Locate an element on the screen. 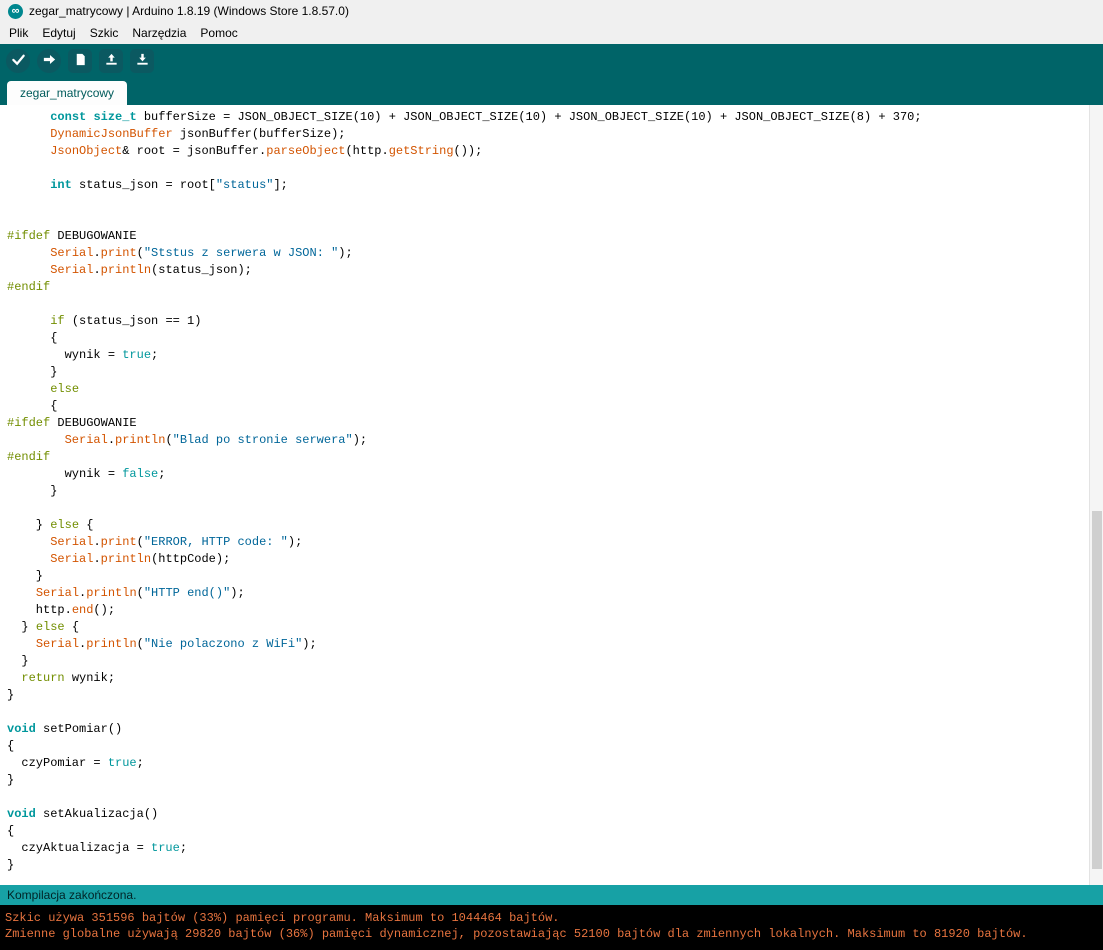  menu-item-plik: Plik is located at coordinates (18, 33).